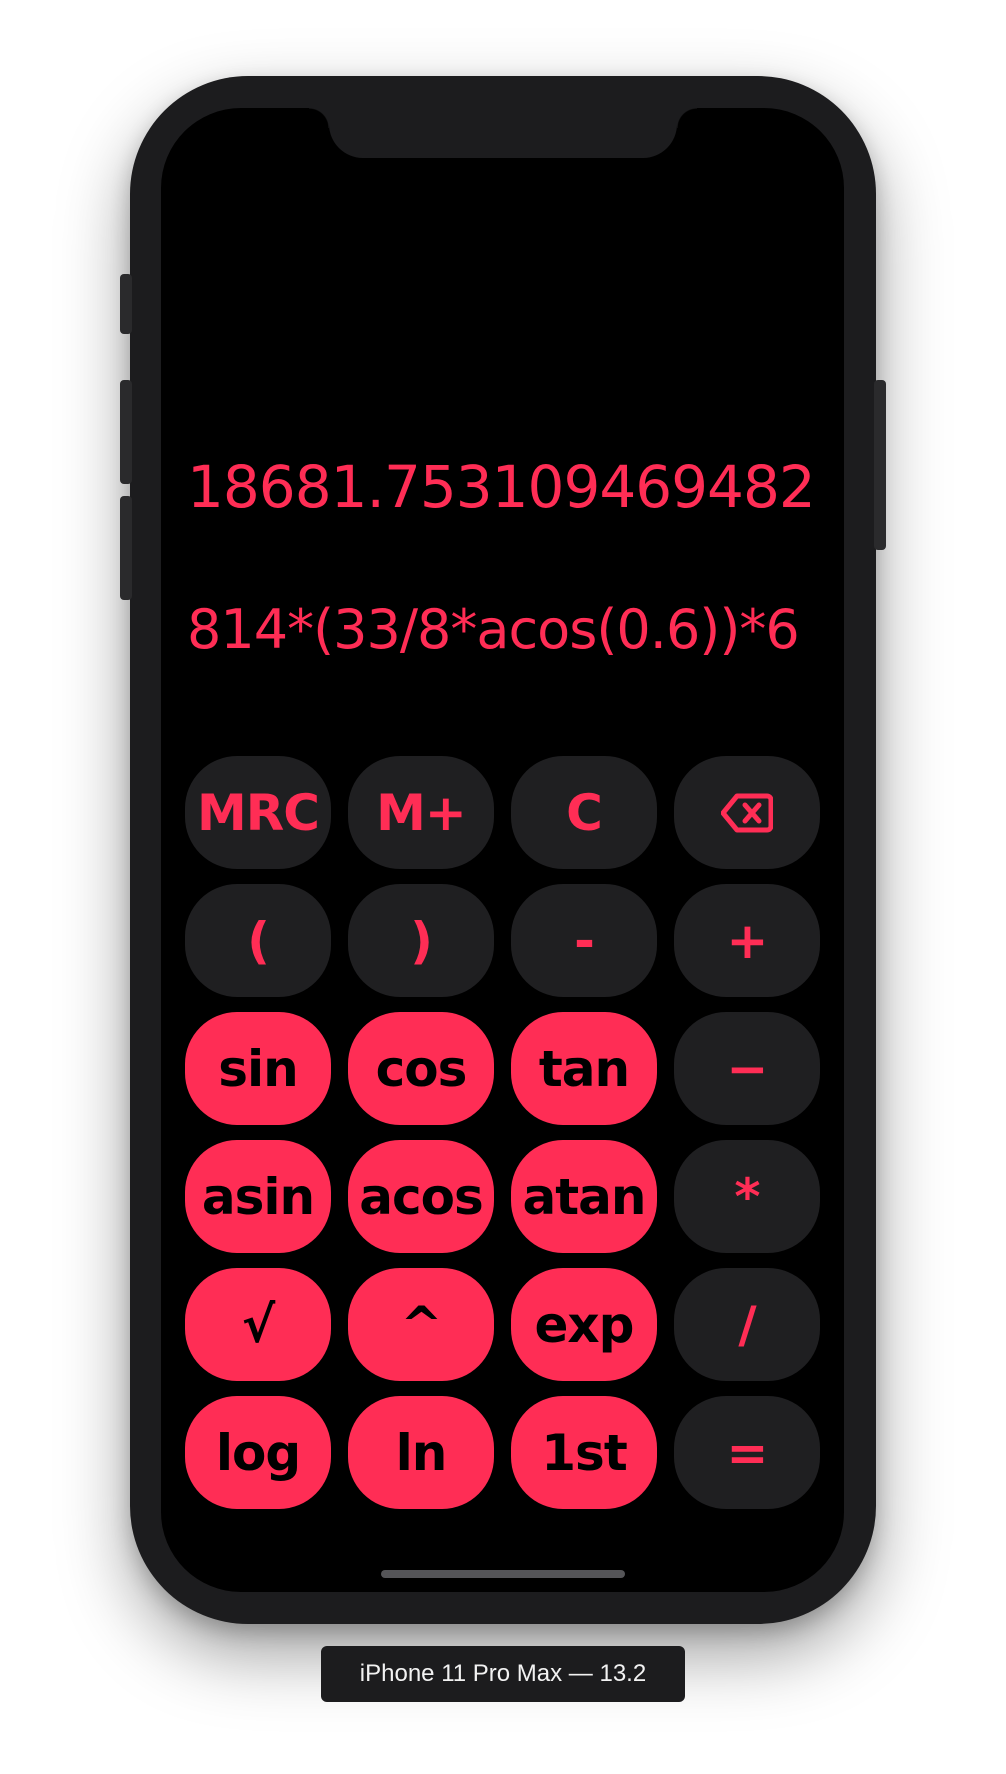  What do you see at coordinates (747, 1452) in the screenshot?
I see `key-equals: =` at bounding box center [747, 1452].